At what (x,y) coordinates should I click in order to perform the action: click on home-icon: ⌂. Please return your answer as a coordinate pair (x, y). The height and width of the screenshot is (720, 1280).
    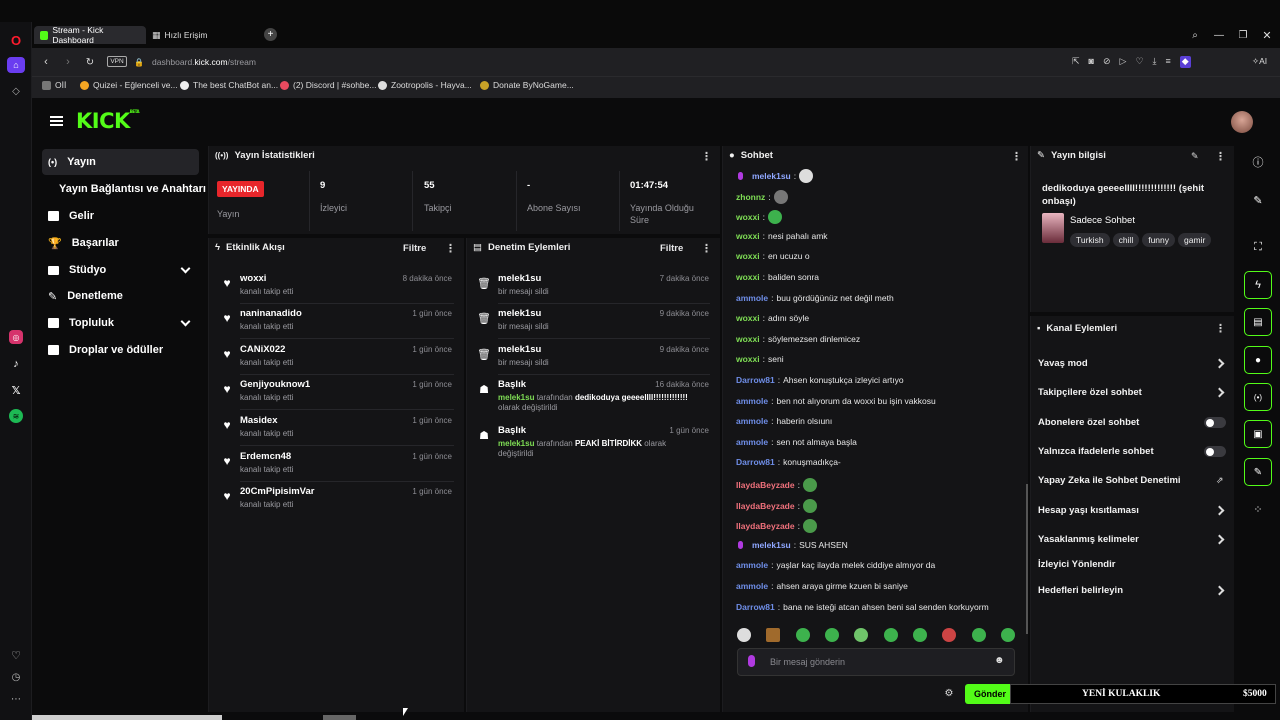
    Looking at the image, I should click on (16, 65).